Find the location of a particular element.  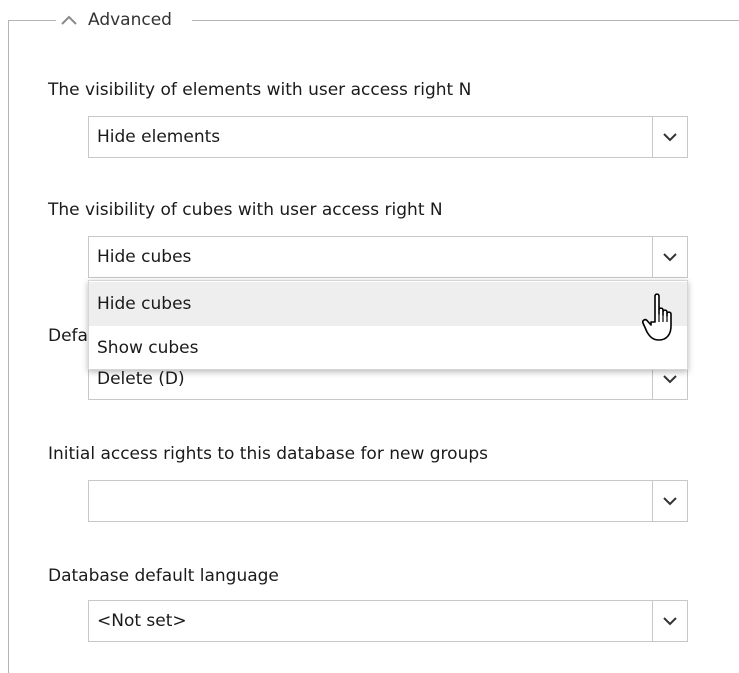

group-frame-top-left is located at coordinates (32, 20).